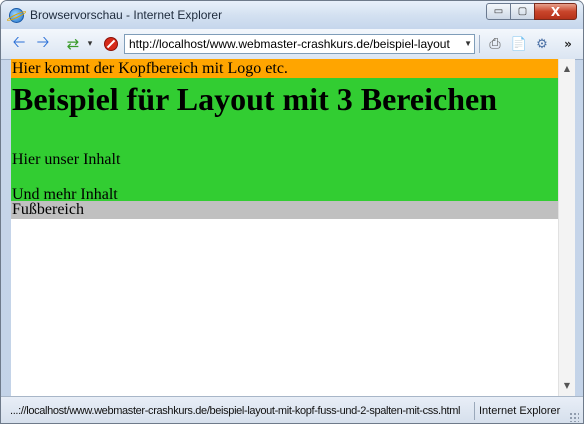 This screenshot has height=426, width=586. I want to click on window-title: Browservorschau - Internet Explorer, so click(126, 15).